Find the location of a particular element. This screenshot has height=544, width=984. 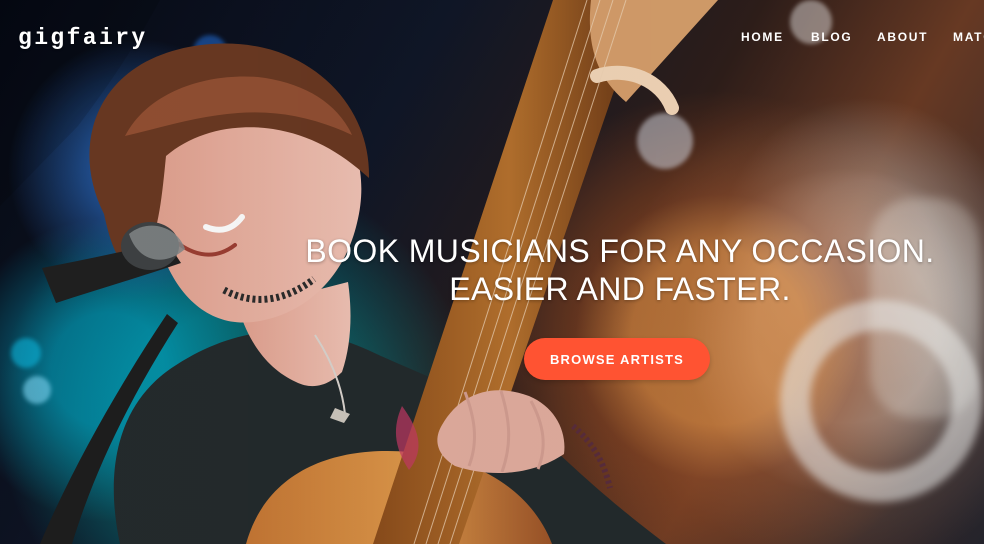

nav-item-blog: BLOG is located at coordinates (844, 37).